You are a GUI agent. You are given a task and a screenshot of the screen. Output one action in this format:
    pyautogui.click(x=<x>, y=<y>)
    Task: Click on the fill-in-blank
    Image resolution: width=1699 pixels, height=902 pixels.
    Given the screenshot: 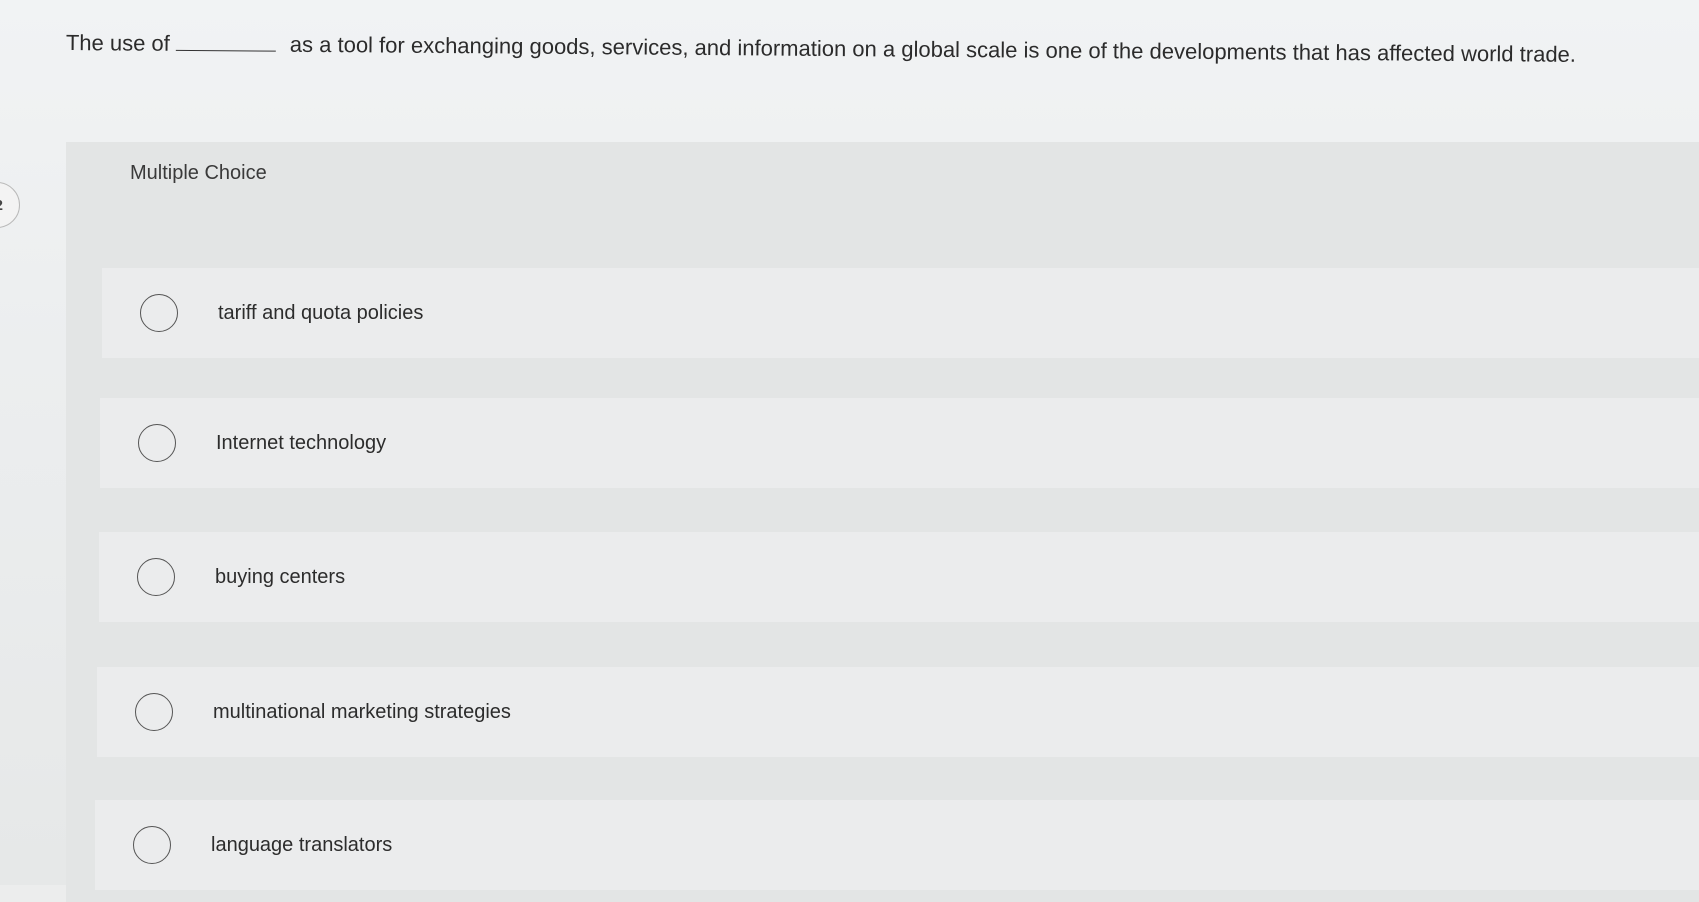 What is the action you would take?
    pyautogui.click(x=225, y=41)
    